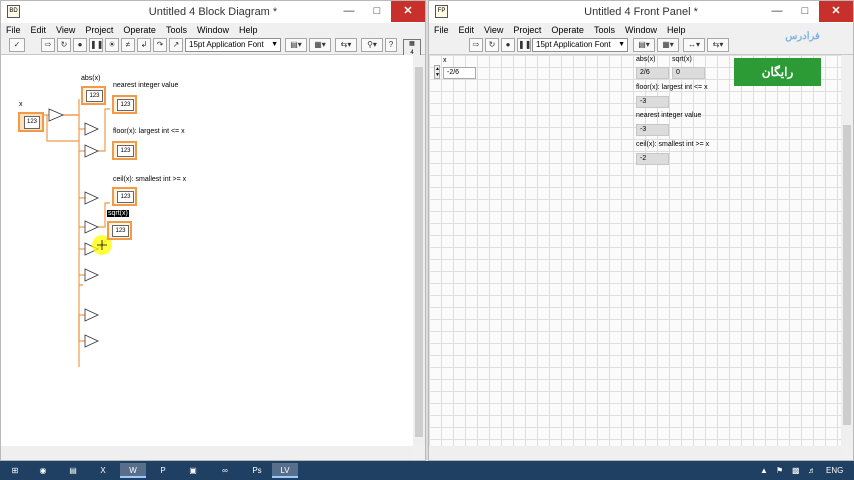 This screenshot has width=854, height=480. Describe the element at coordinates (225, 470) in the screenshot. I see `visualstudio-icon: ∞` at that location.